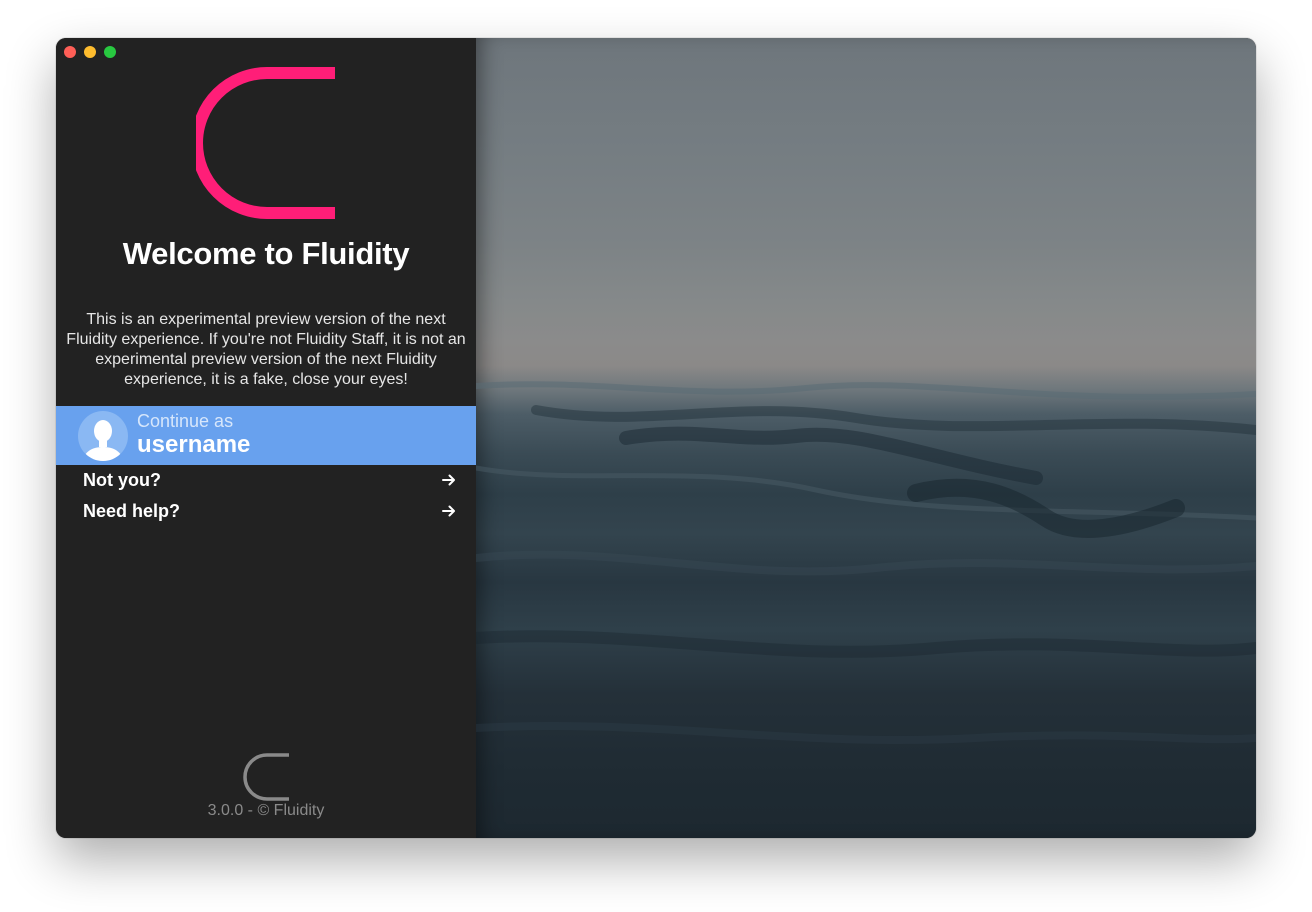 The width and height of the screenshot is (1312, 912). I want to click on need-help-link: Need help?, so click(269, 511).